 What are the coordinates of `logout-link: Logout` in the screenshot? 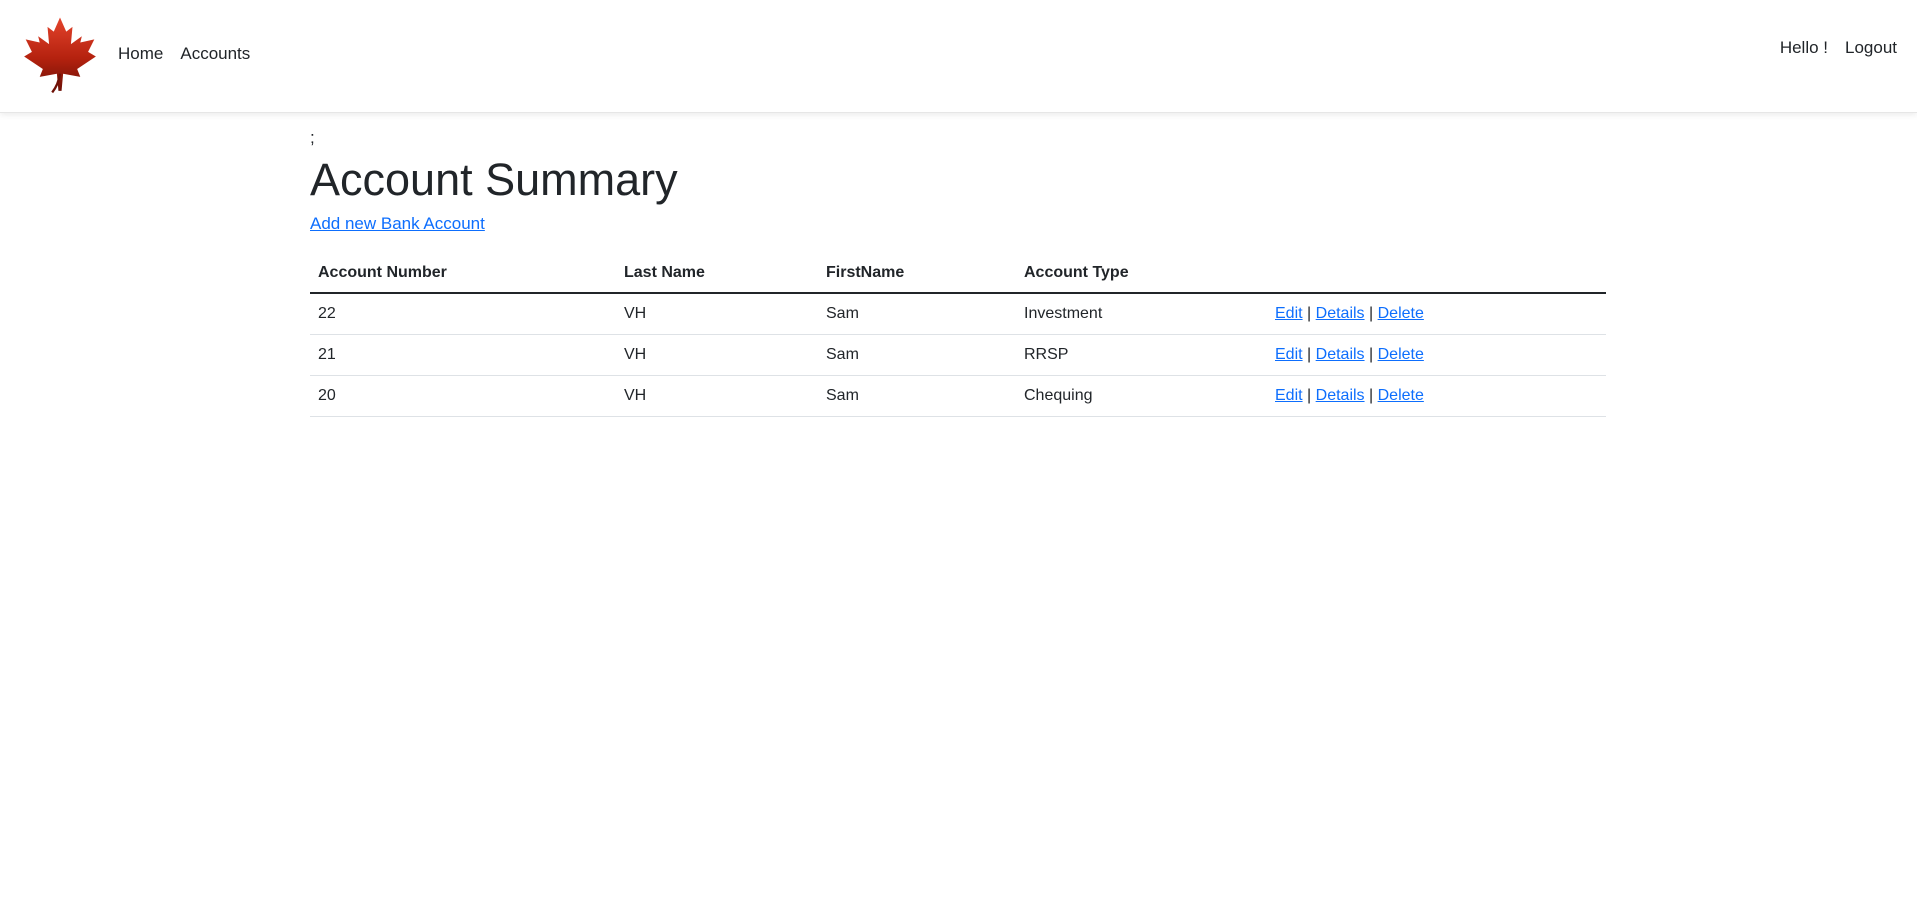 It's located at (1871, 48).